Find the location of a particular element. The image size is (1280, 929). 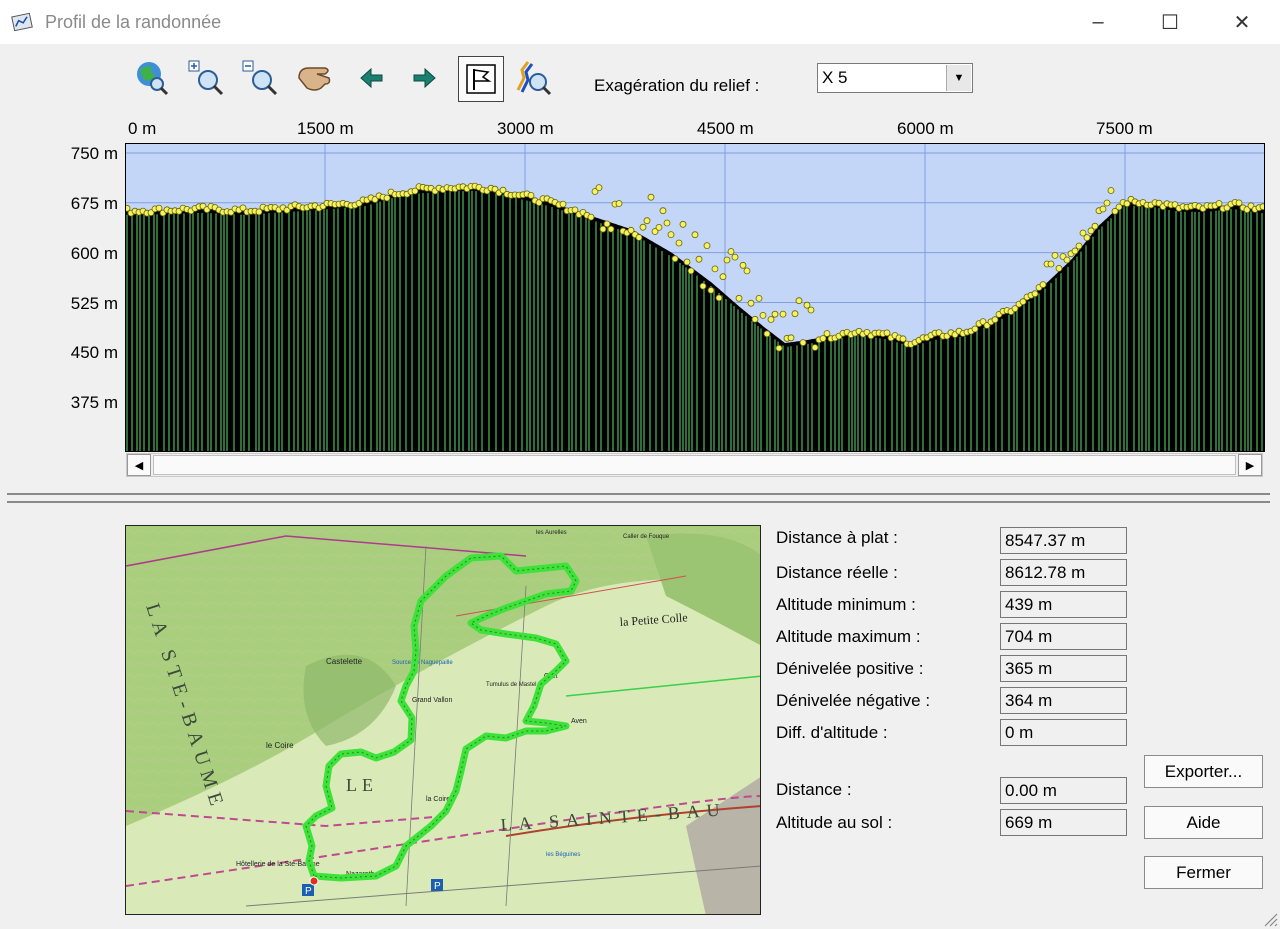

close-icon: ✕ is located at coordinates (1242, 22).